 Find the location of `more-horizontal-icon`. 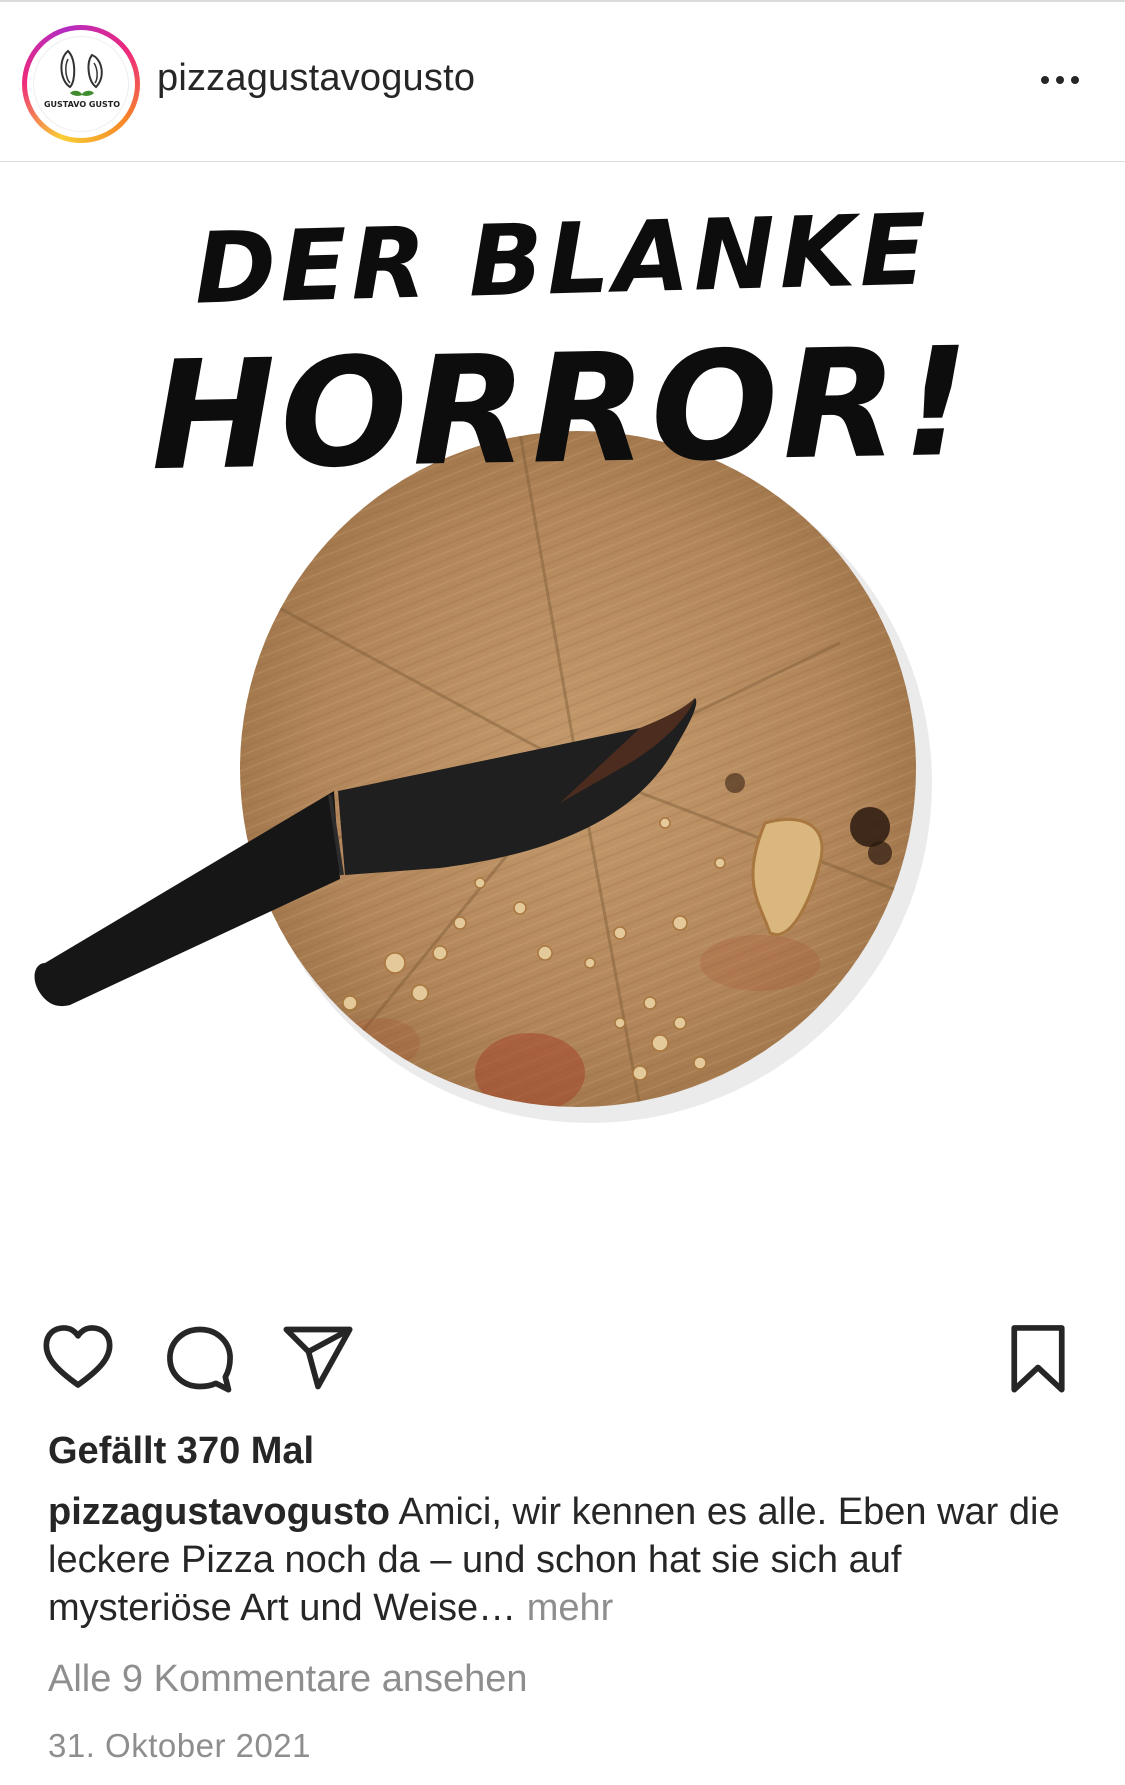

more-horizontal-icon is located at coordinates (1060, 80).